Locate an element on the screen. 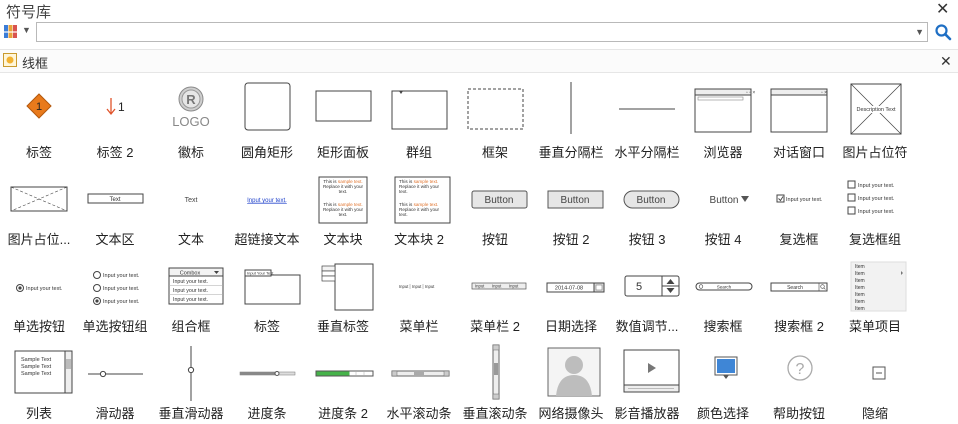 Image resolution: width=958 pixels, height=424 pixels. shape-horizontal-divider: 水平分隔栏 is located at coordinates (647, 119).